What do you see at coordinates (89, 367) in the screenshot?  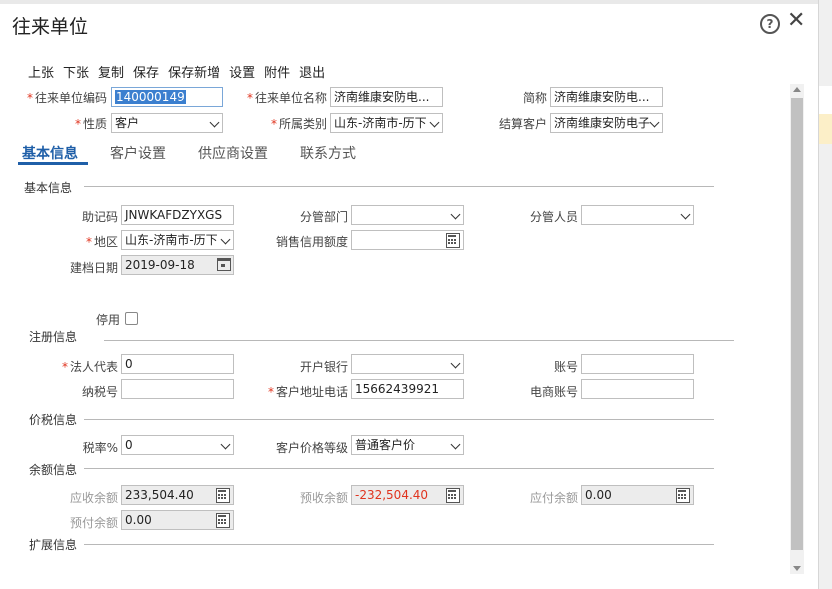 I see `legal-rep-label: * 法人代表` at bounding box center [89, 367].